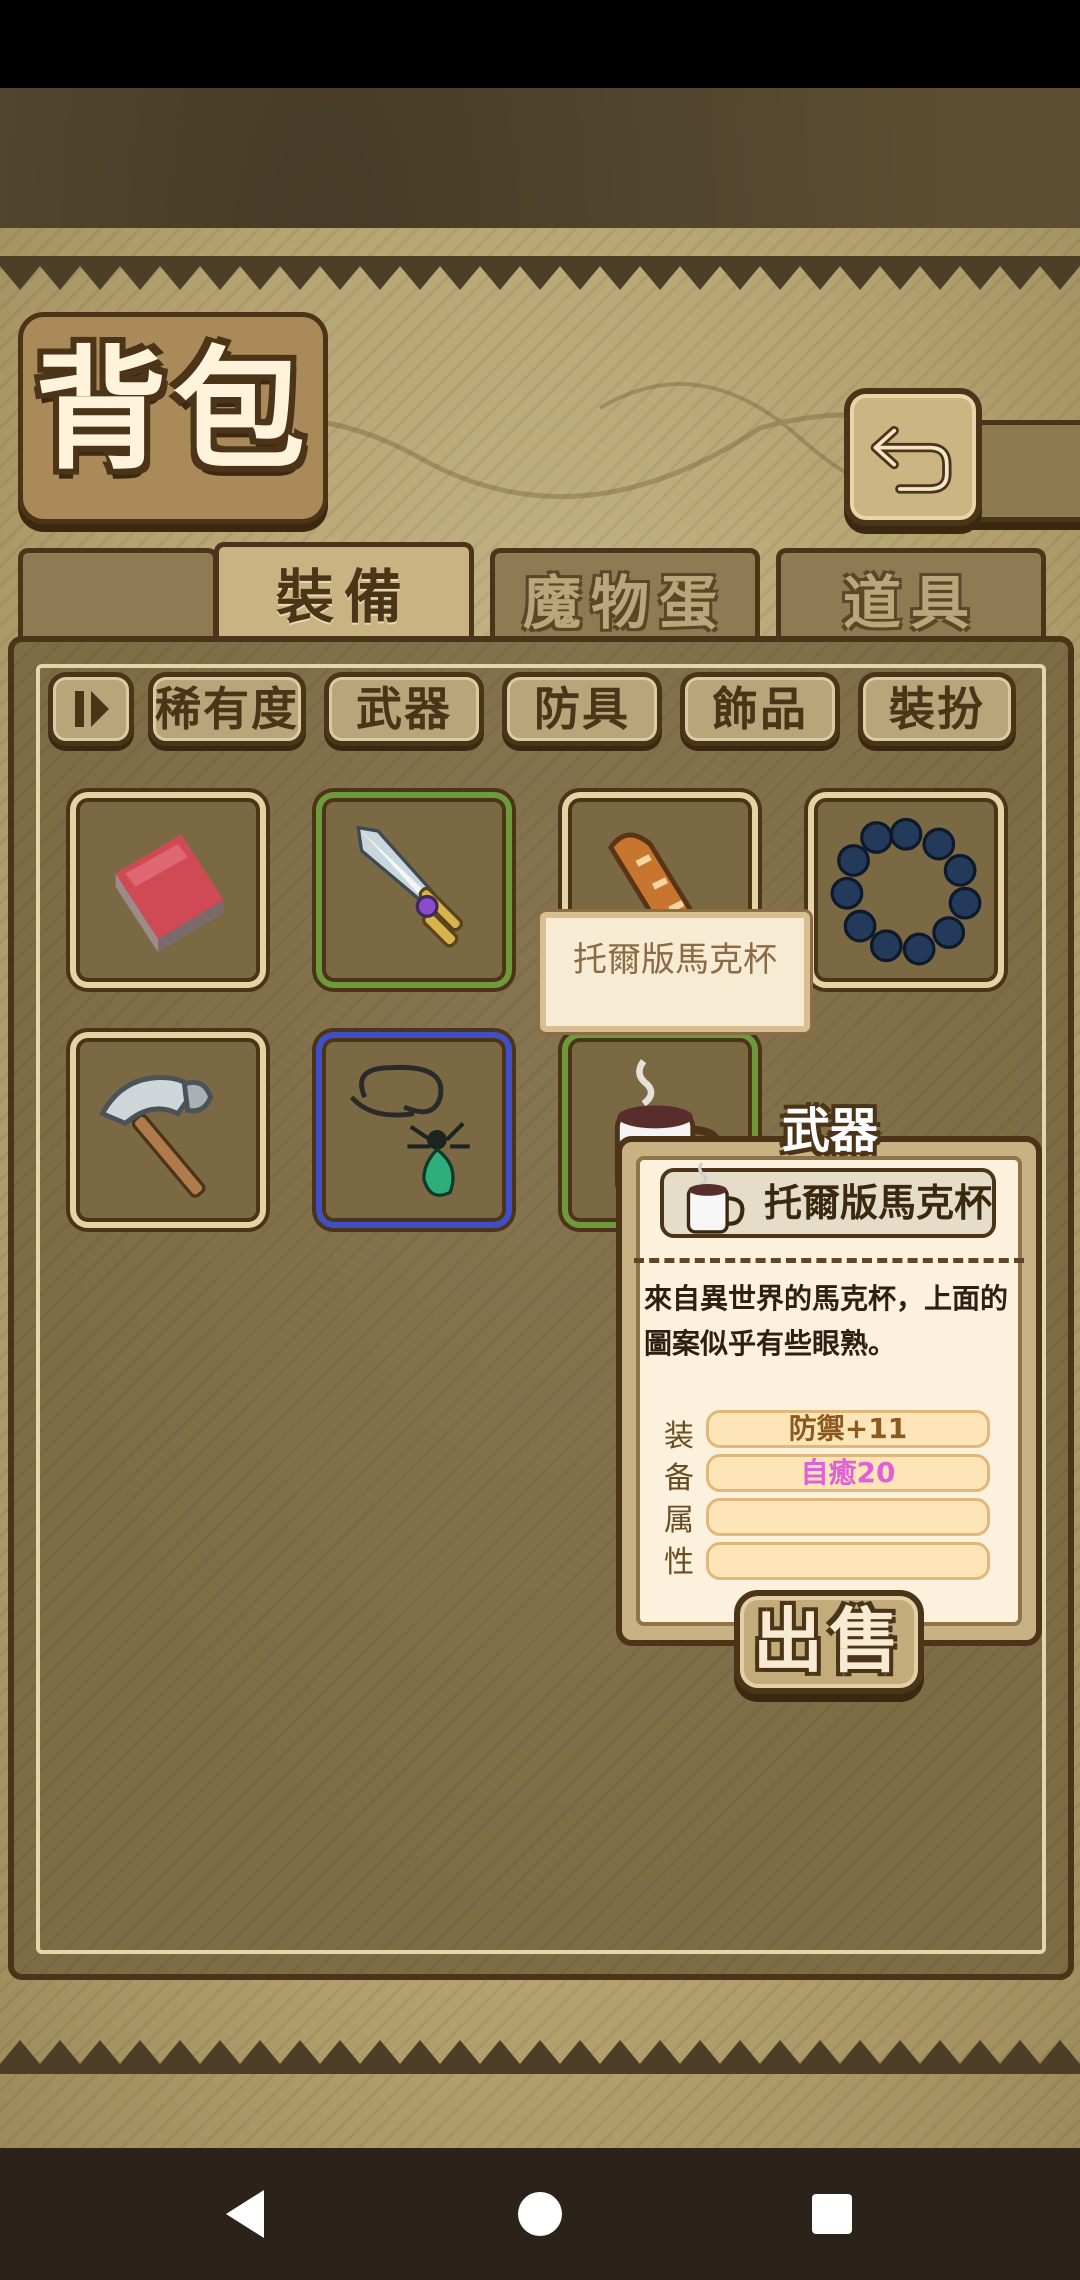 The image size is (1080, 2280). I want to click on item-description-line: 來自異世界的馬克杯，上面的, so click(826, 1298).